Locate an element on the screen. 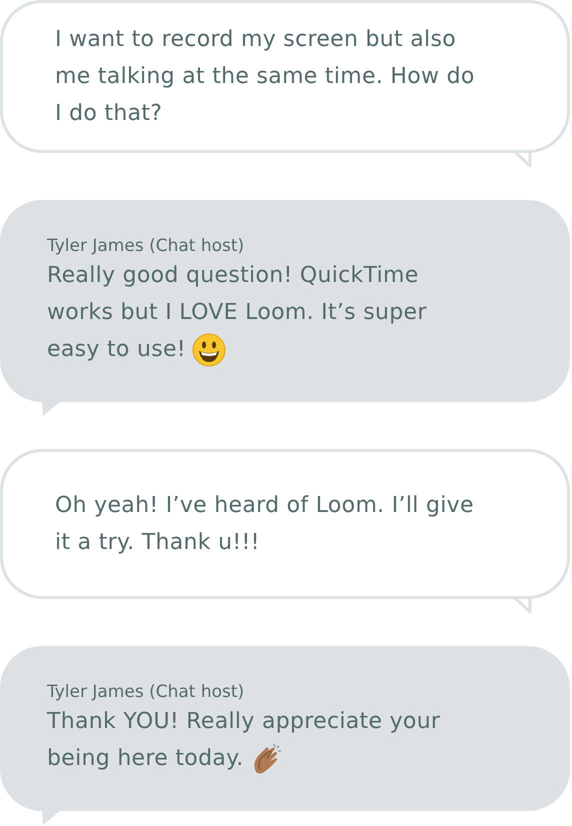 This screenshot has height=826, width=572. message-text: I want to record my screen but also me talking at the same time. How do I do that? is located at coordinates (265, 77).